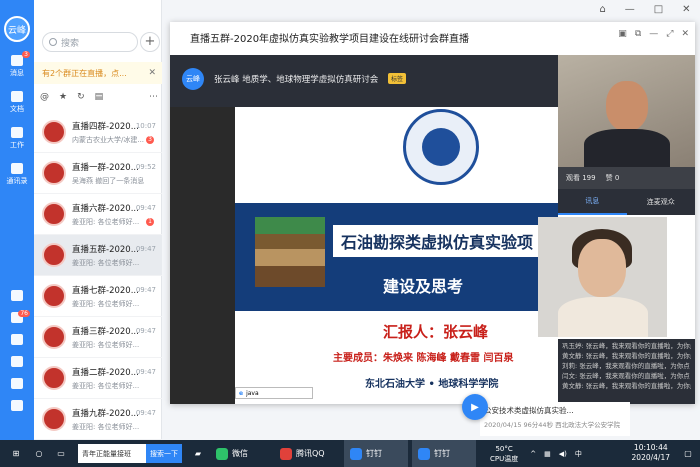 Image resolution: width=700 pixels, height=467 pixels. What do you see at coordinates (17, 132) in the screenshot?
I see `grid-icon` at bounding box center [17, 132].